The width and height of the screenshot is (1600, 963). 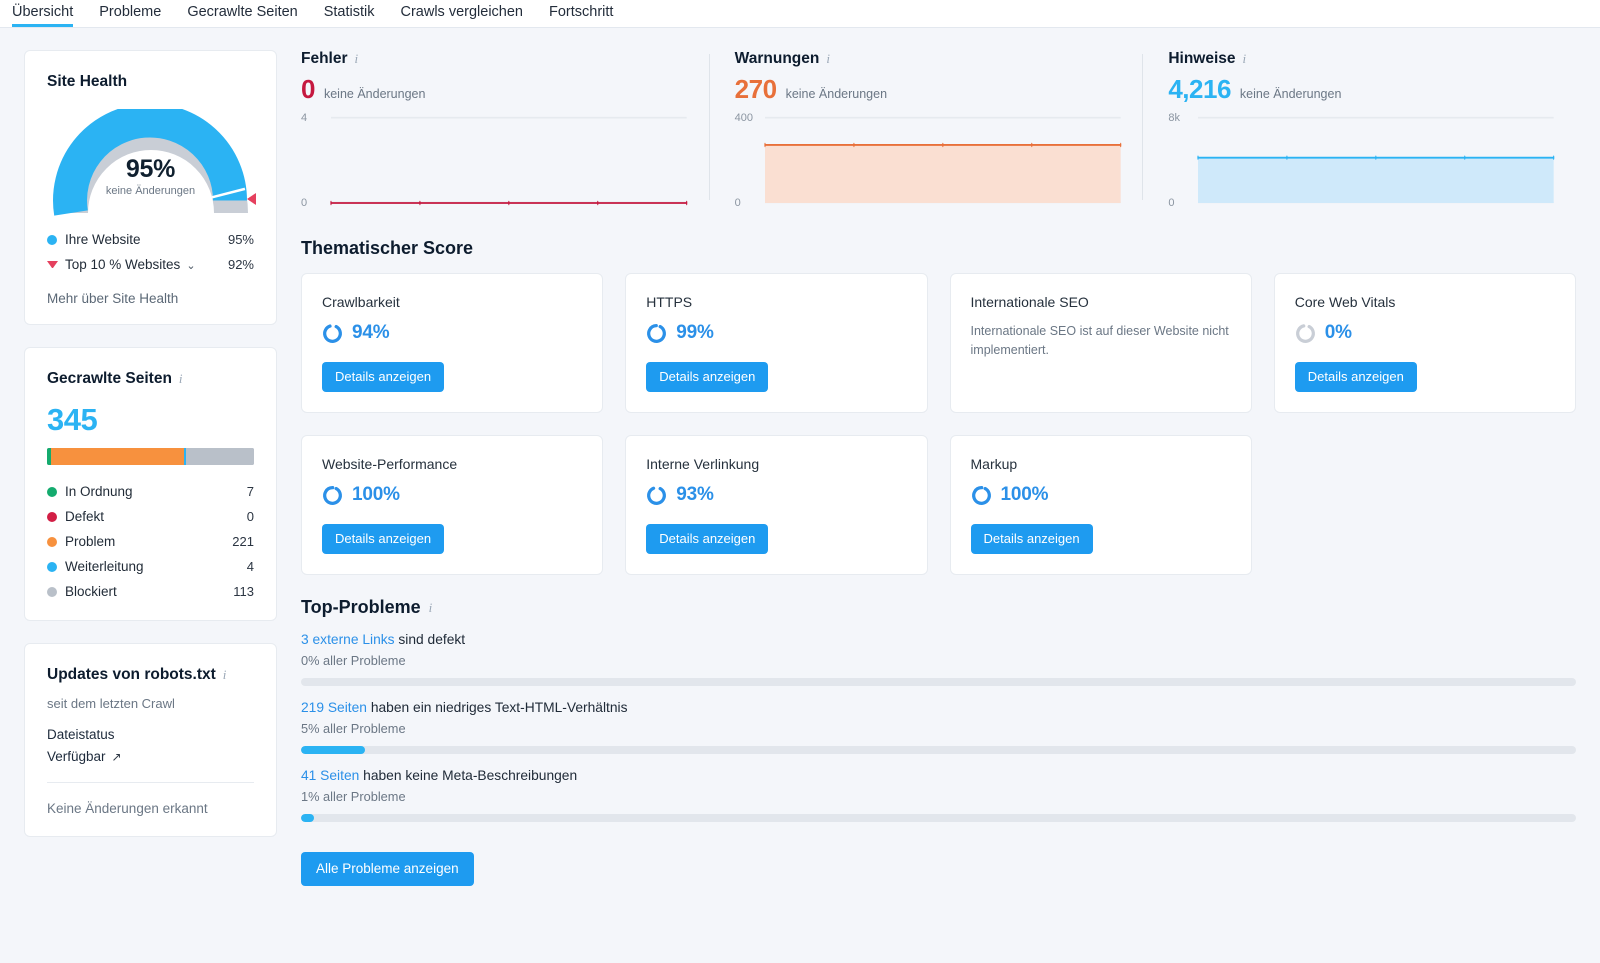 I want to click on thematic-score-heading-text: Thematischer Score, so click(x=387, y=248).